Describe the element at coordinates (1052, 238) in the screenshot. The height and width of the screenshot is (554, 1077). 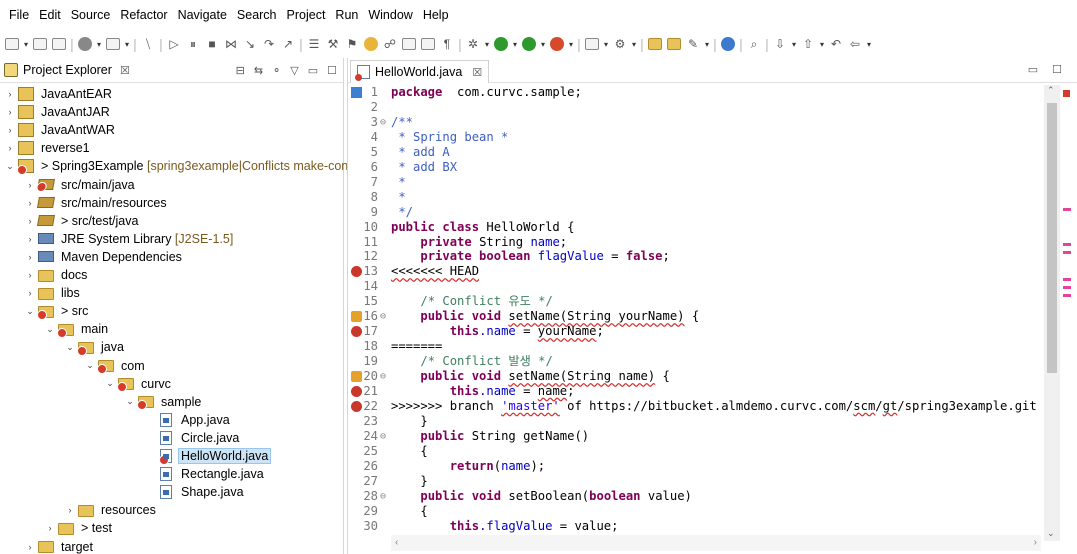
I see `scrollbar-thumb` at that location.